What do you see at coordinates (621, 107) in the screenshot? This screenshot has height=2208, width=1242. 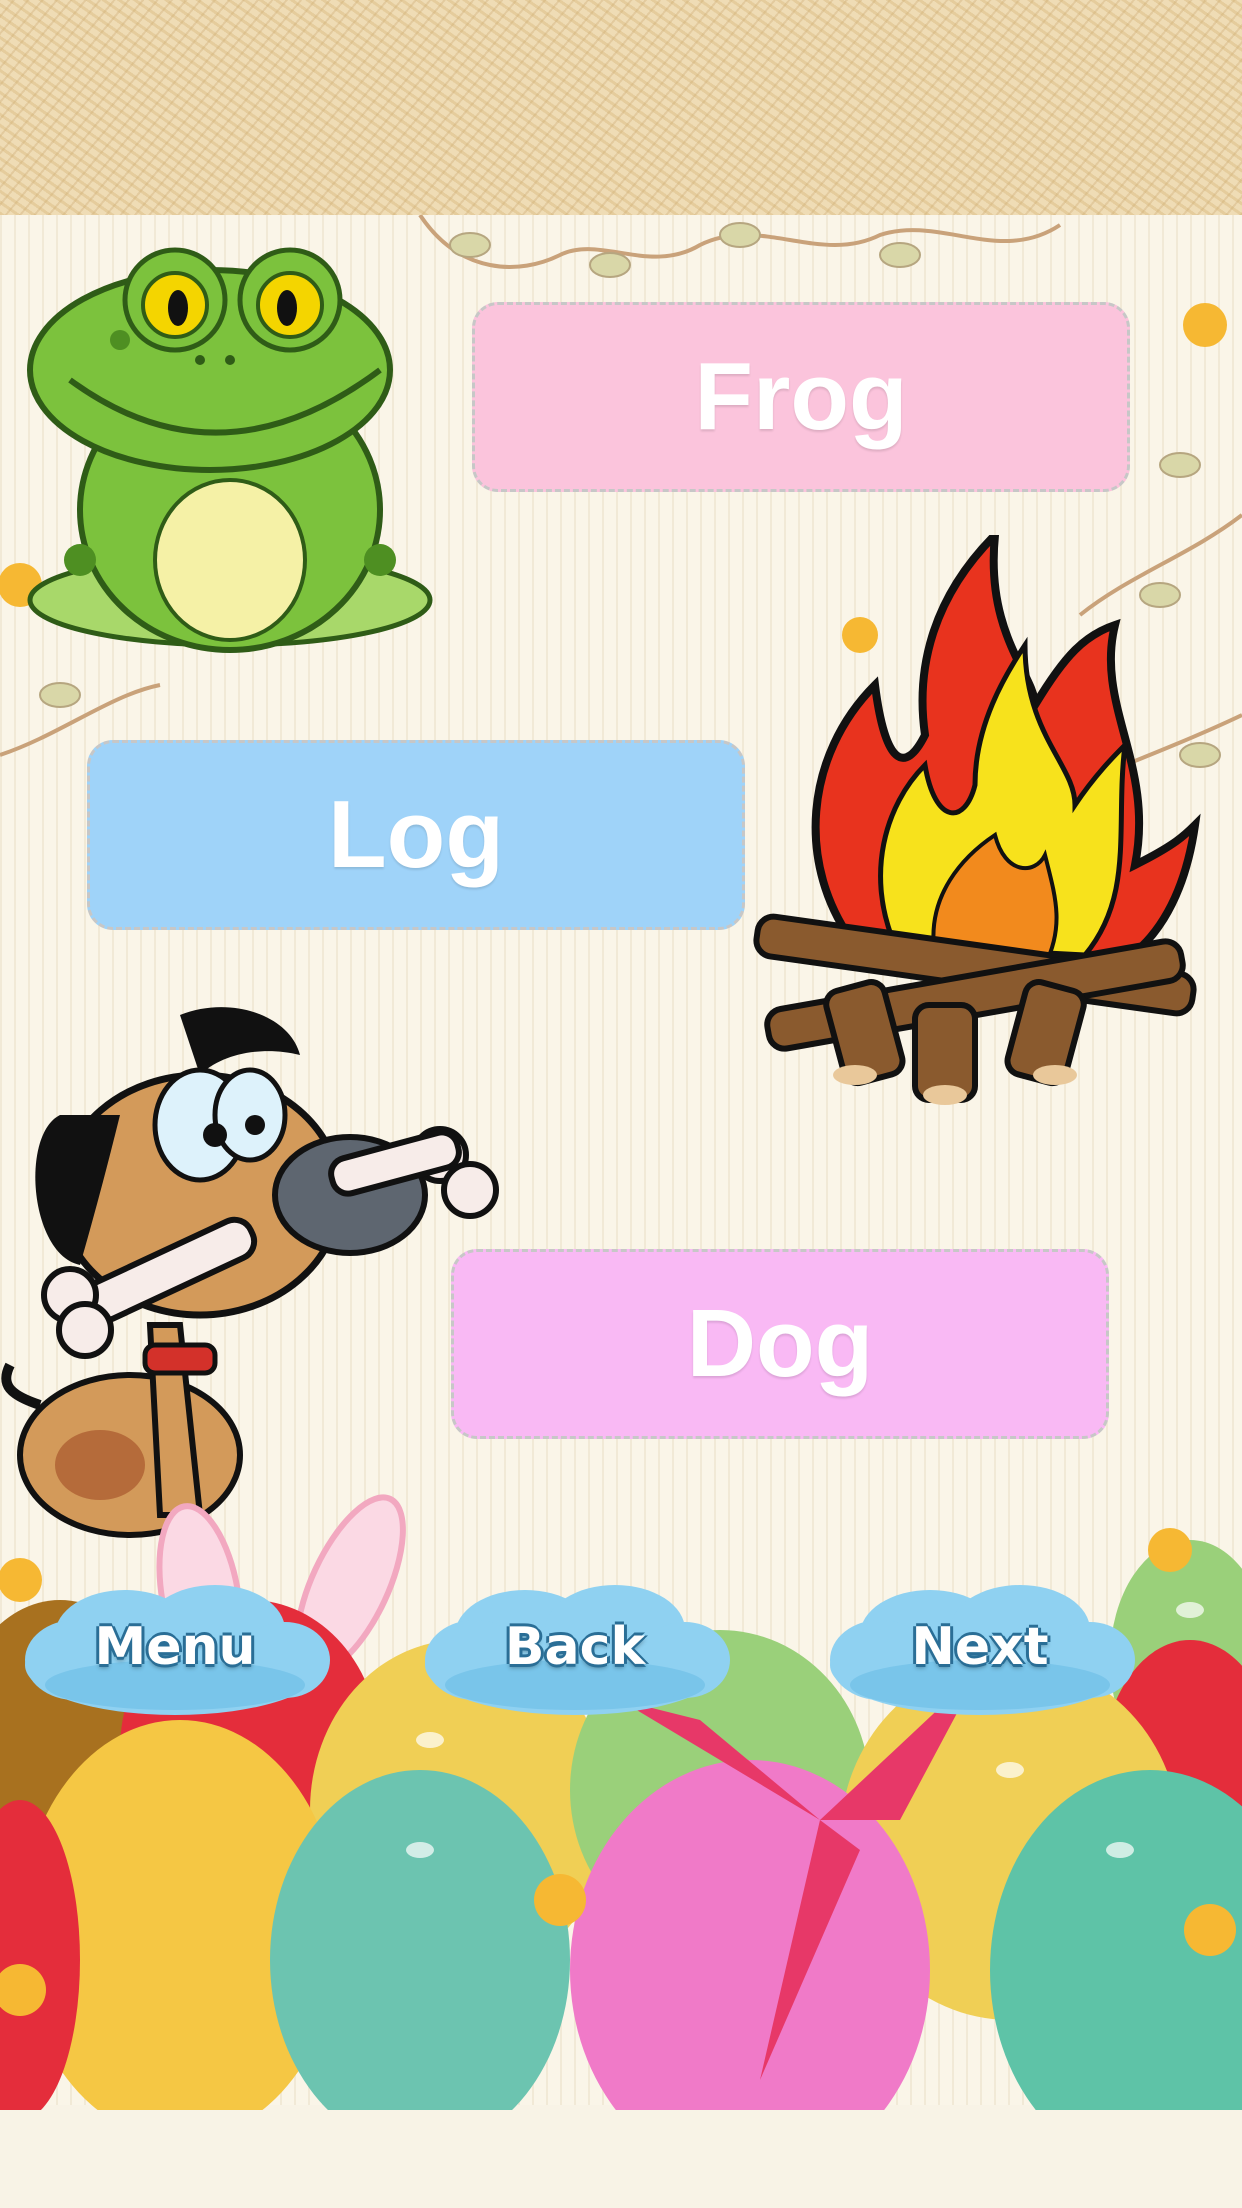 I see `top-texture-band` at bounding box center [621, 107].